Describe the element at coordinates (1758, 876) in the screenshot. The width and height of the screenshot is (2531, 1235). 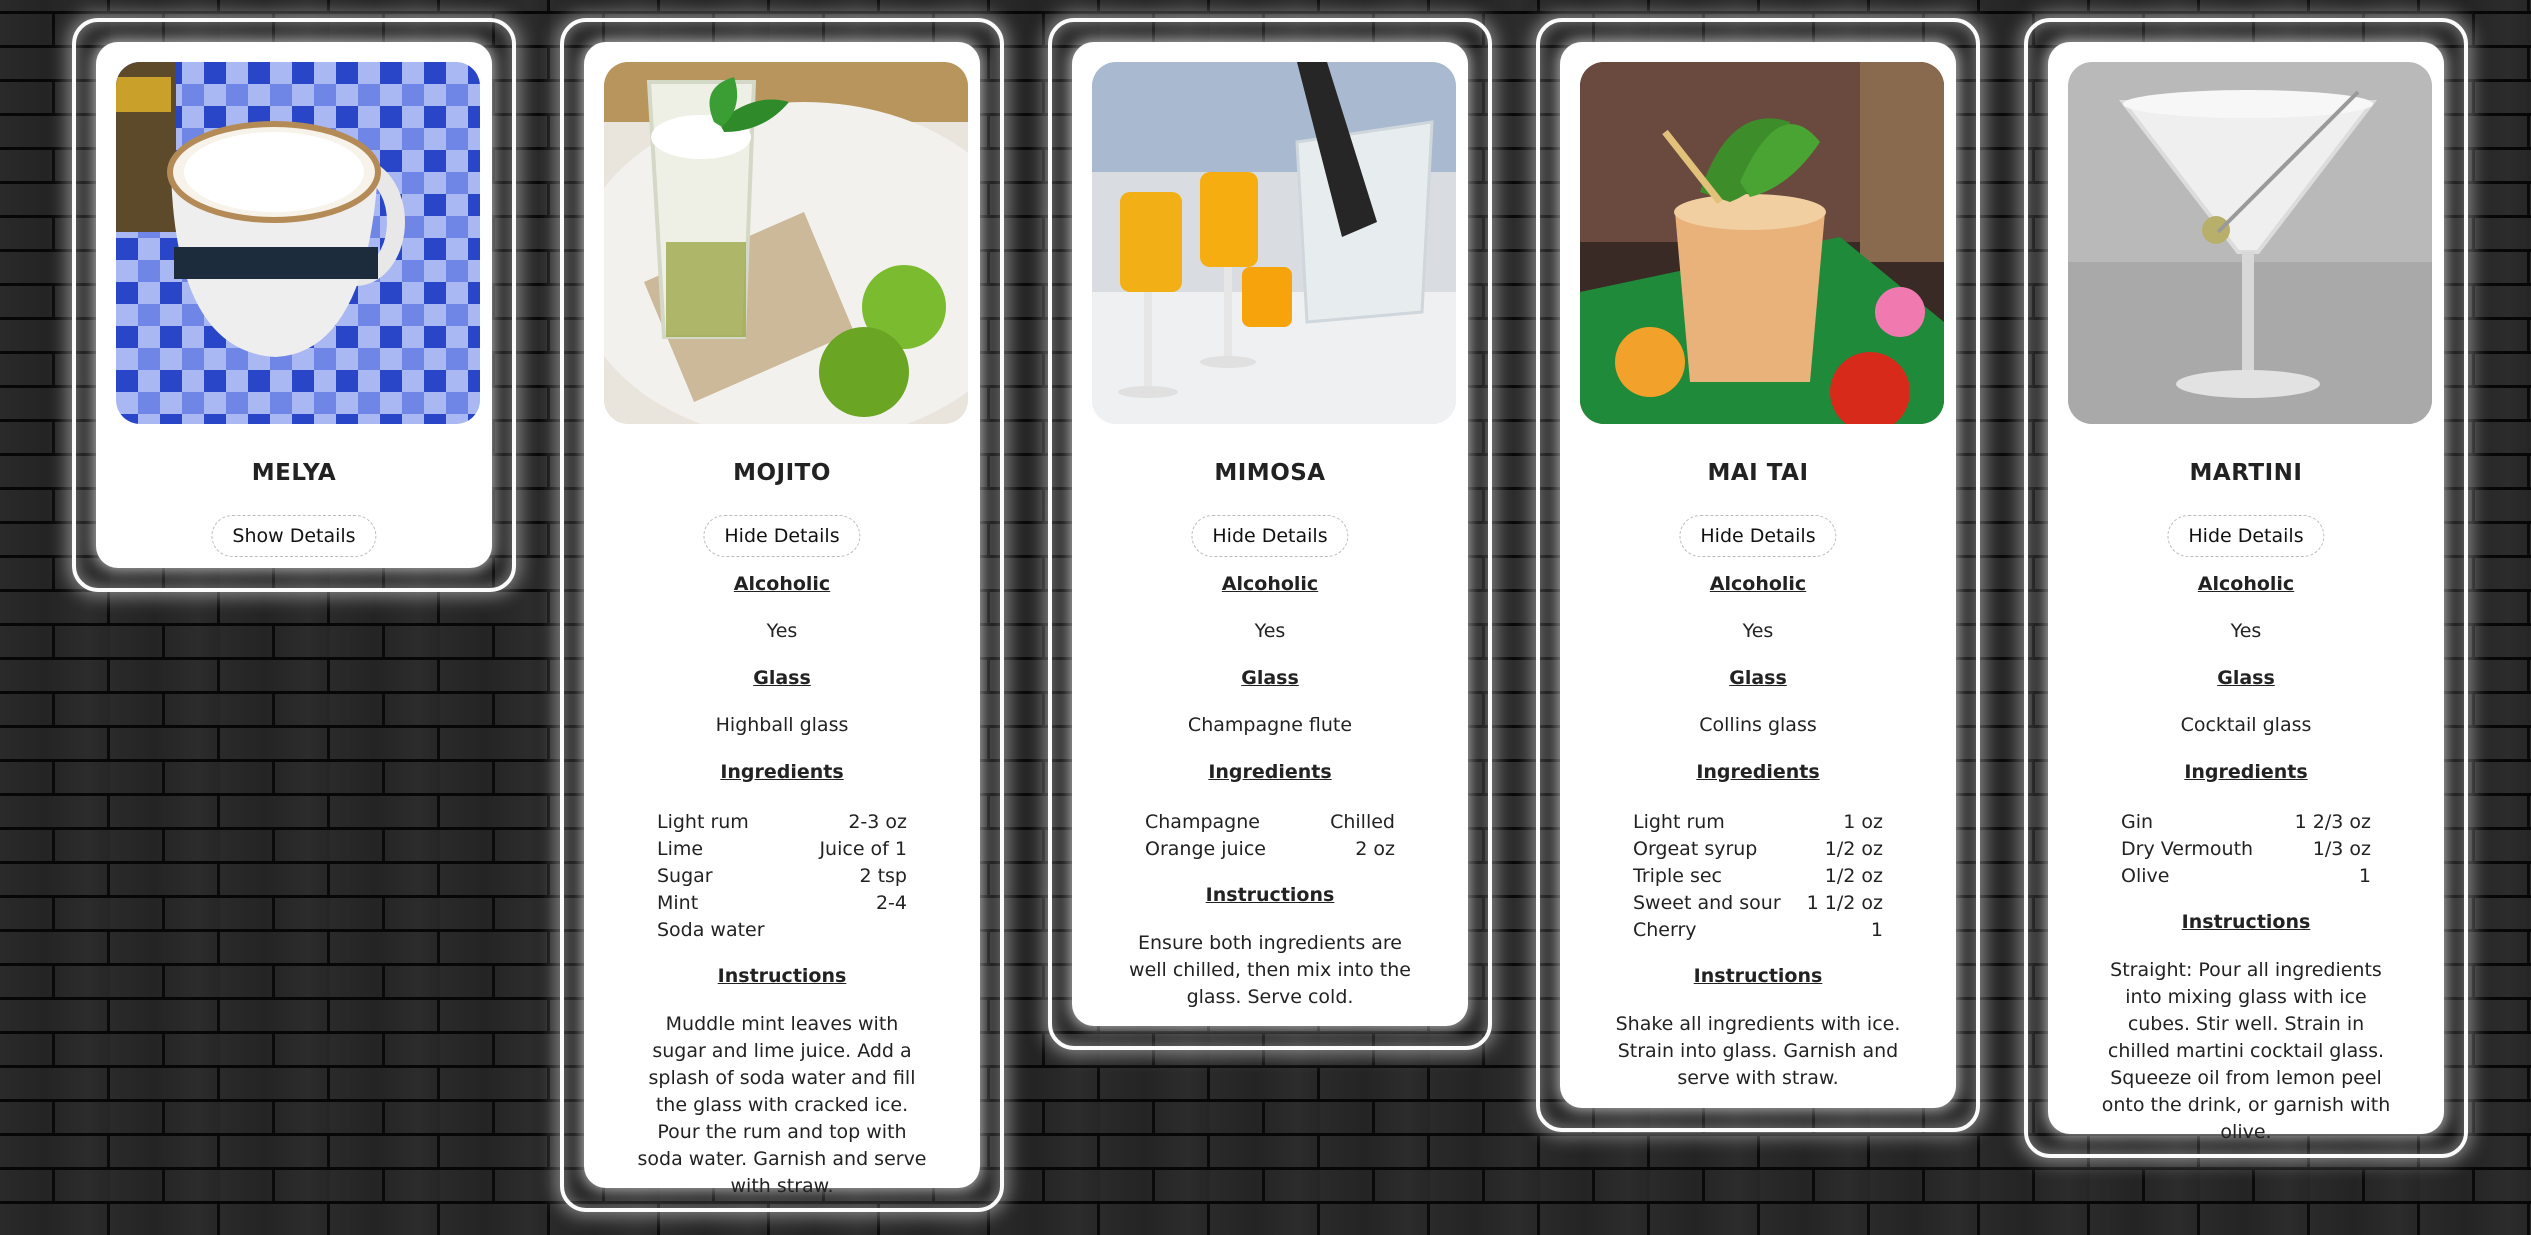
I see `ingredient-row: Triple sec 1/2 oz` at that location.